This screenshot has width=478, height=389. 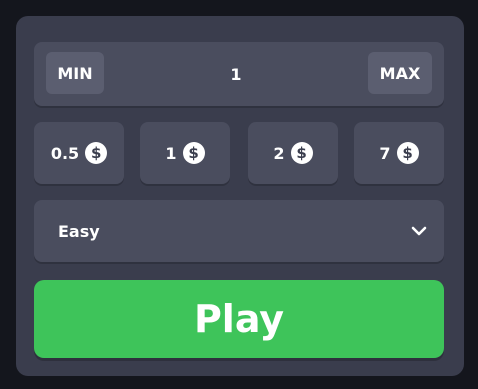 I want to click on chevron-down-icon, so click(x=419, y=231).